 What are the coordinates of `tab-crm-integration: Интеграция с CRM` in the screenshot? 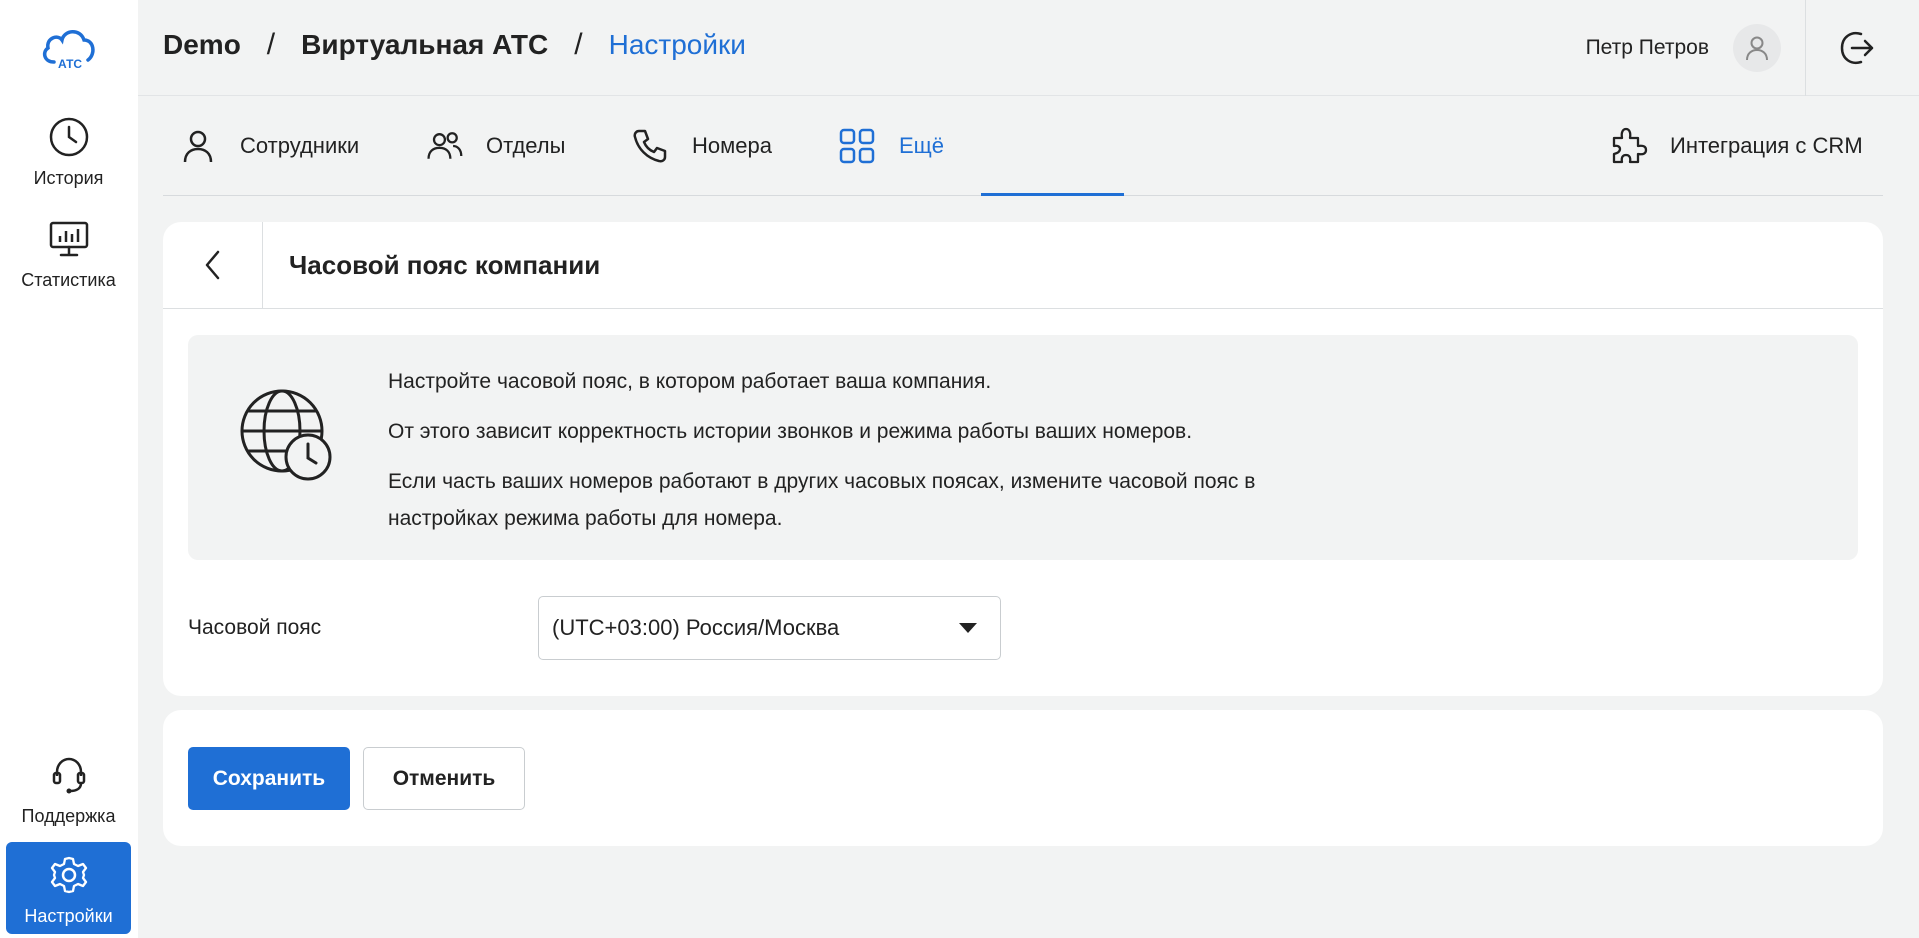 It's located at (1735, 146).